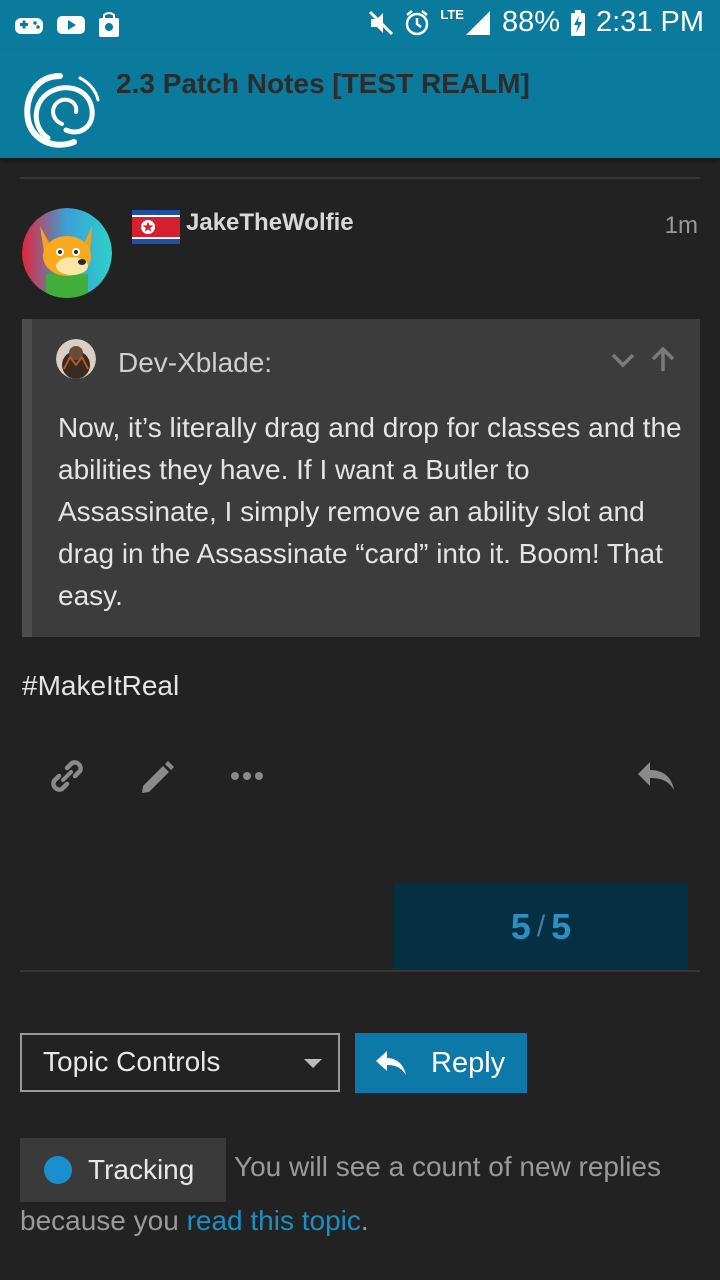  Describe the element at coordinates (452, 14) in the screenshot. I see `lte-label: LTE` at that location.